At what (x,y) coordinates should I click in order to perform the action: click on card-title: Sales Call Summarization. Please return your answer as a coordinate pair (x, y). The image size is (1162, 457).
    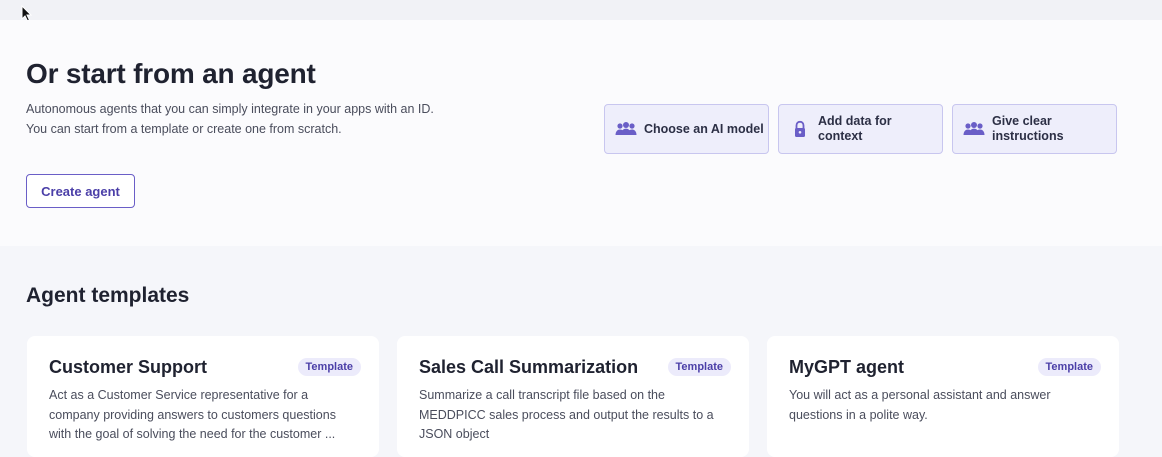
    Looking at the image, I should click on (529, 366).